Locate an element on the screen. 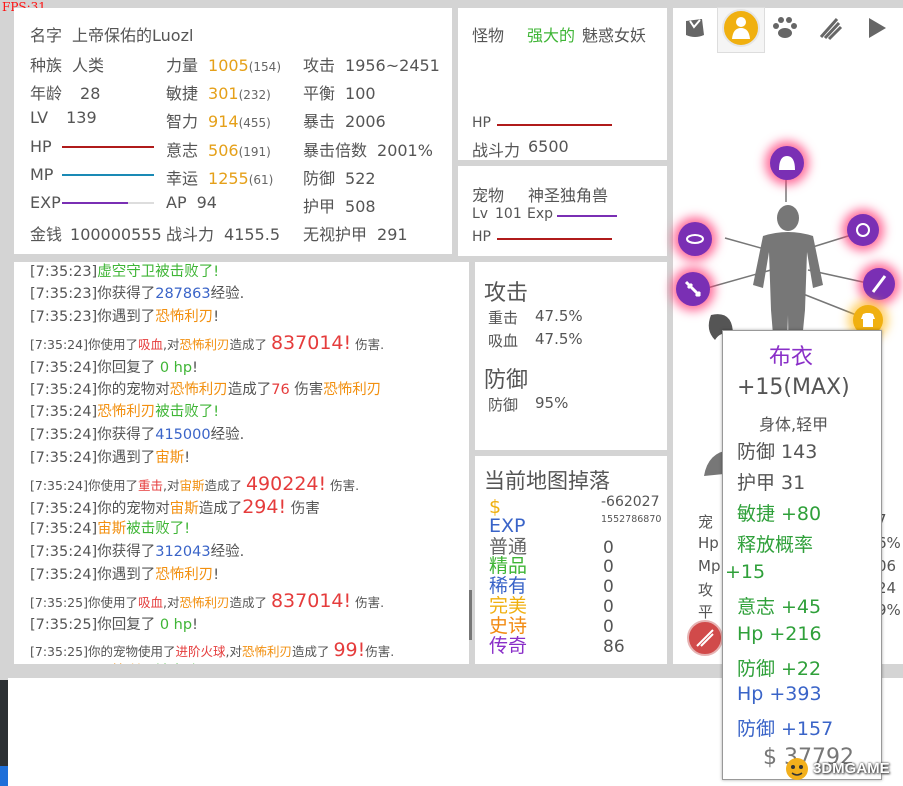  ring-slot-orb is located at coordinates (863, 230).